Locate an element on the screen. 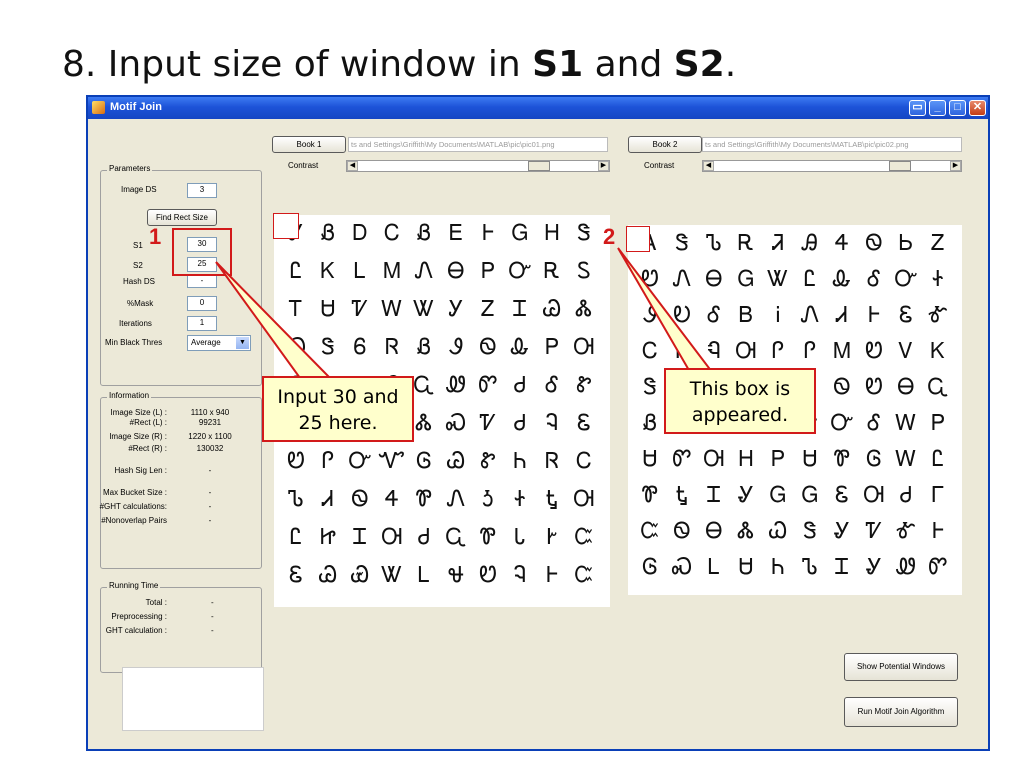 The height and width of the screenshot is (768, 1024). callout1-pointer is located at coordinates (274, 320).